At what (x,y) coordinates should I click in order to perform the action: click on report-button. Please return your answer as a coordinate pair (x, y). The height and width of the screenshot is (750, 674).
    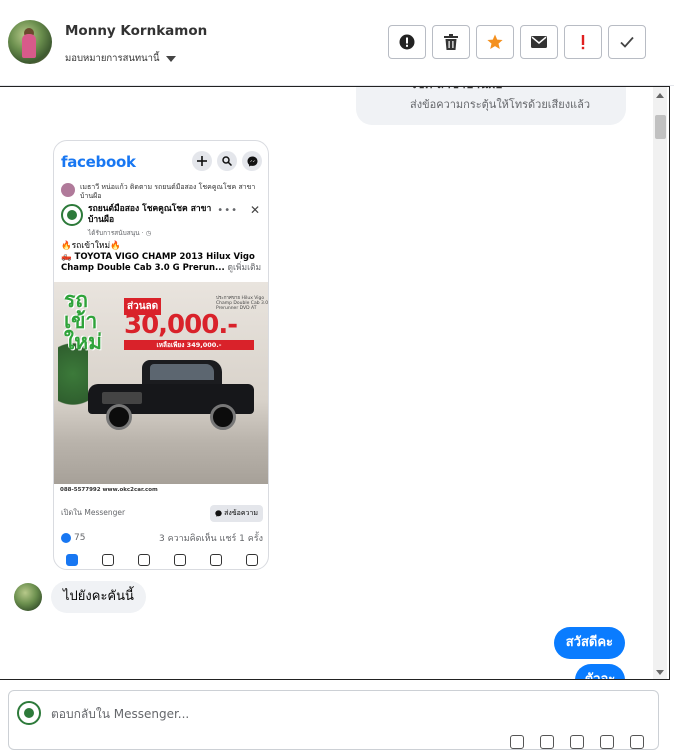
    Looking at the image, I should click on (407, 42).